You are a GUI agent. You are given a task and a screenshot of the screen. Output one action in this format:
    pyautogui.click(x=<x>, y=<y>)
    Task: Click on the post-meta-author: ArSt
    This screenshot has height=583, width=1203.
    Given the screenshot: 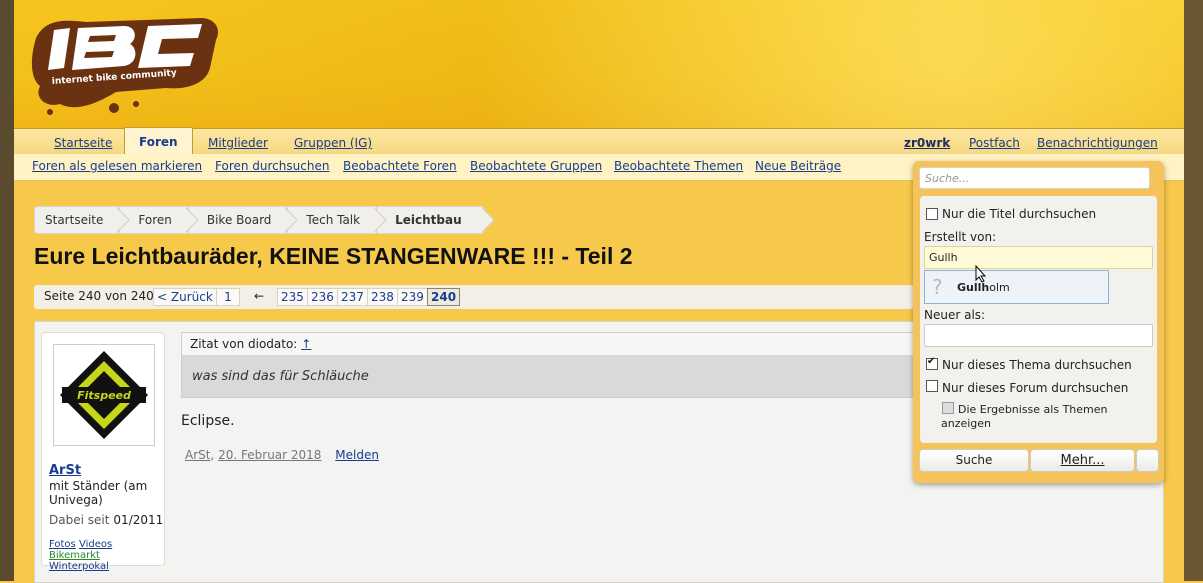 What is the action you would take?
    pyautogui.click(x=197, y=455)
    